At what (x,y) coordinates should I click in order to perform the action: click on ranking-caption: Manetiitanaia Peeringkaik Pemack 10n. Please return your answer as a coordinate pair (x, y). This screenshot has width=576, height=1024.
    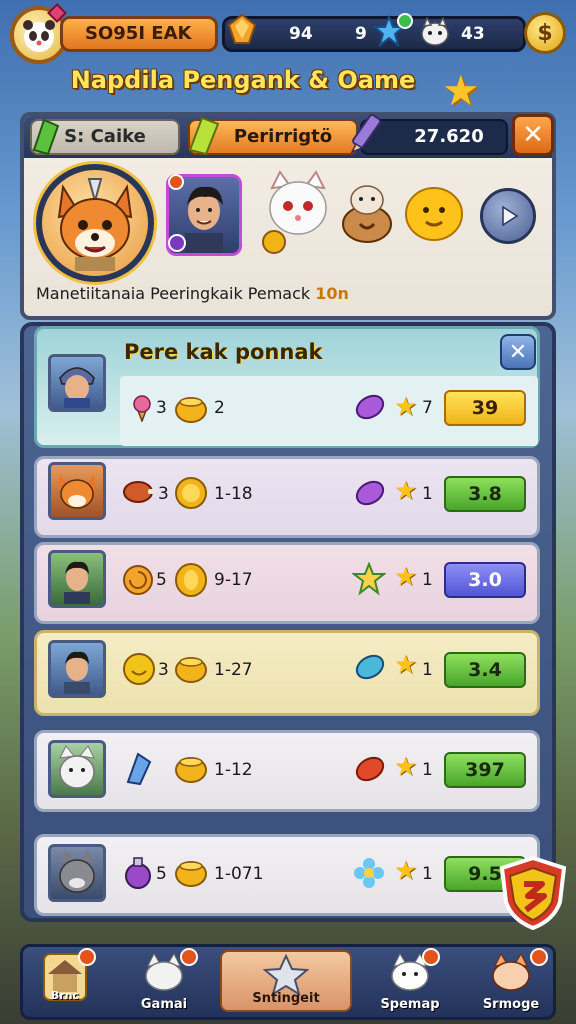
    Looking at the image, I should click on (286, 293).